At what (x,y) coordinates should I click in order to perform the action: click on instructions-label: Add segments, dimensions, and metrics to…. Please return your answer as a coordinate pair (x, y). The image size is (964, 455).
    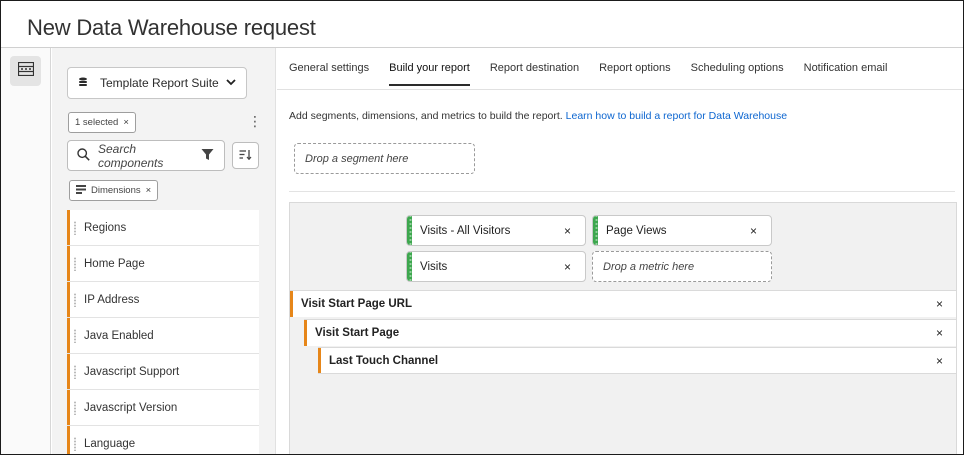
    Looking at the image, I should click on (426, 116).